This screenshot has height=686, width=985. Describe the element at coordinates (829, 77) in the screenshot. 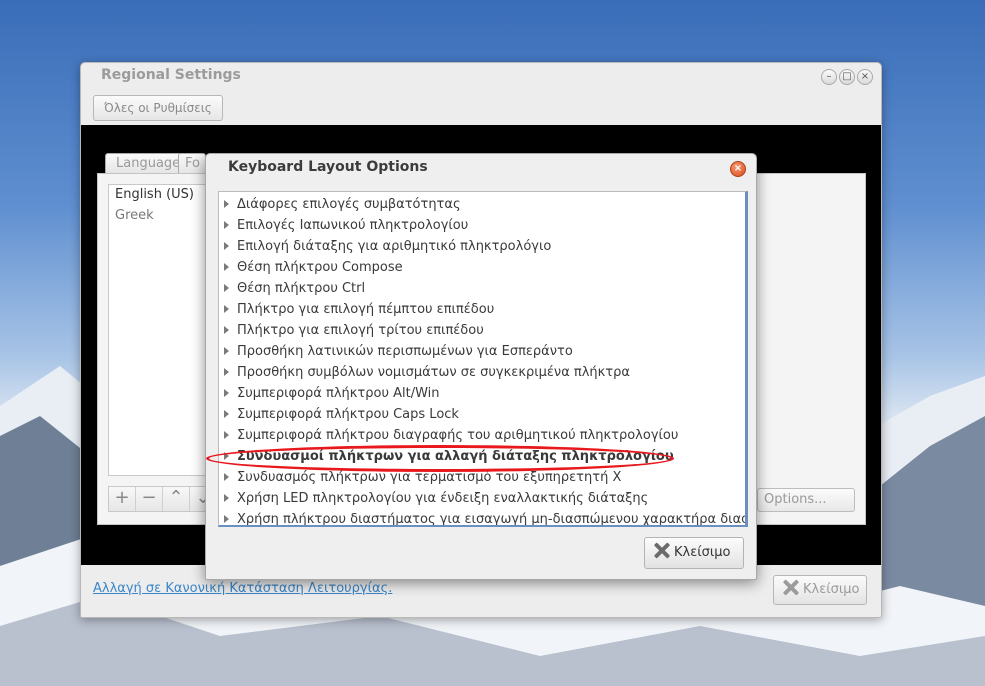

I see `minimize-button: –` at that location.